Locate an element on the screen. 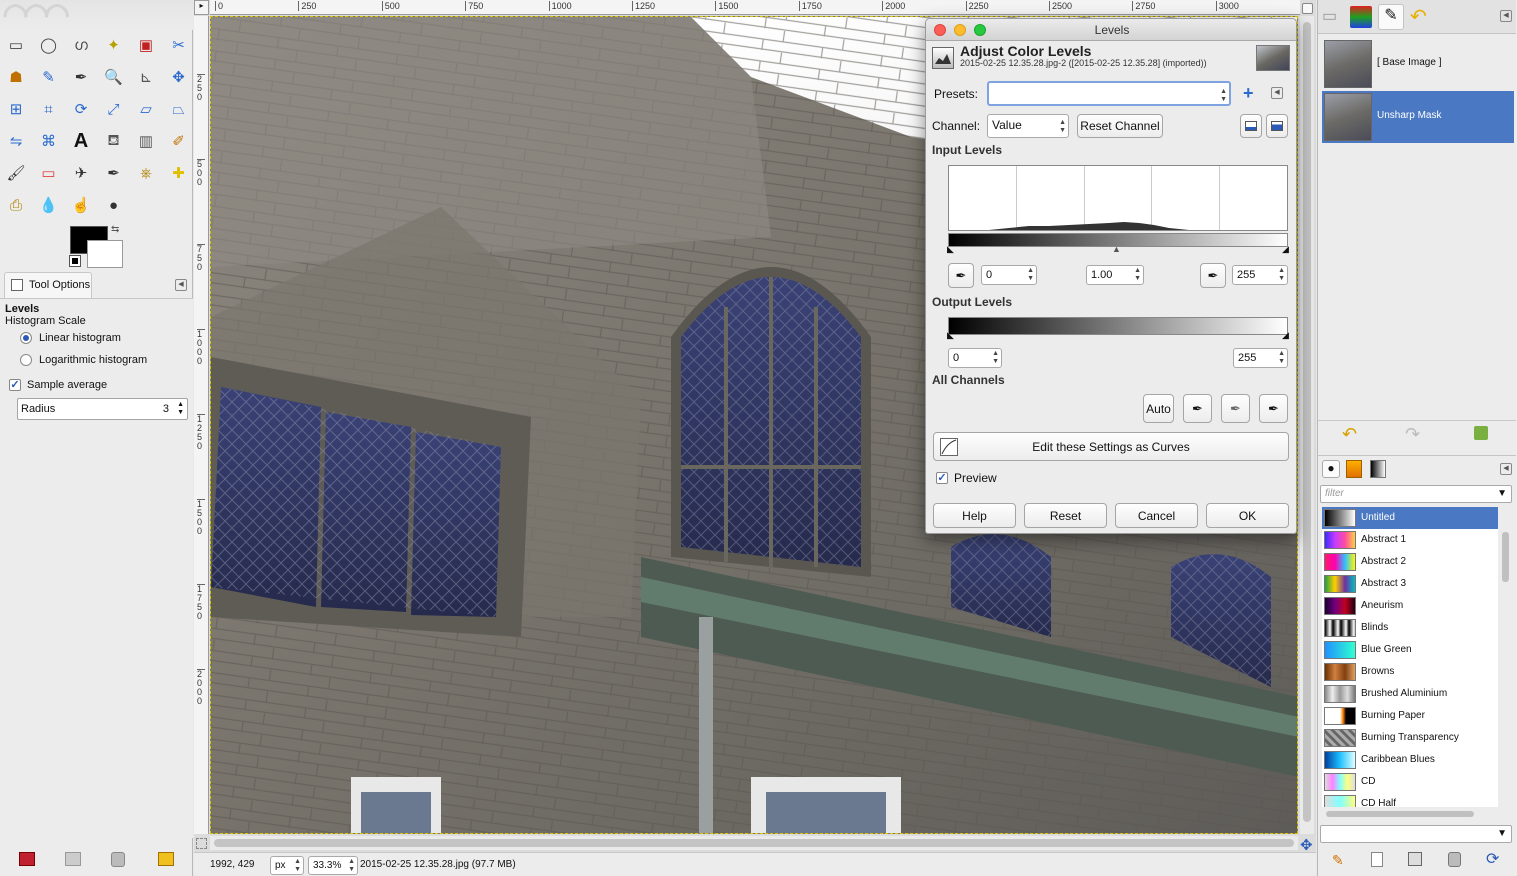 This screenshot has height=876, width=1517. reset-options-icon is located at coordinates (166, 859).